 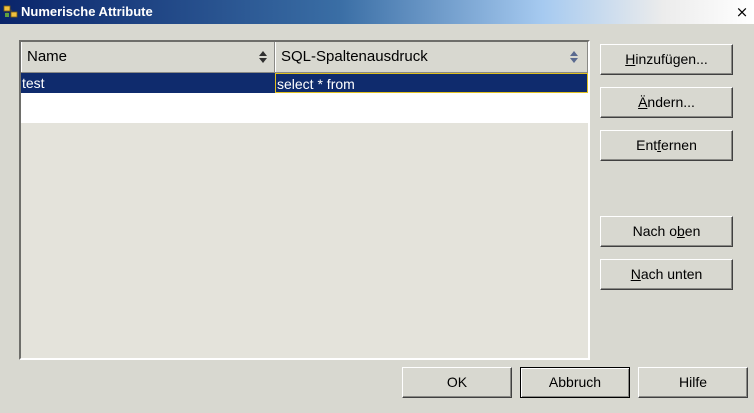 I want to click on app-icon, so click(x=10, y=11).